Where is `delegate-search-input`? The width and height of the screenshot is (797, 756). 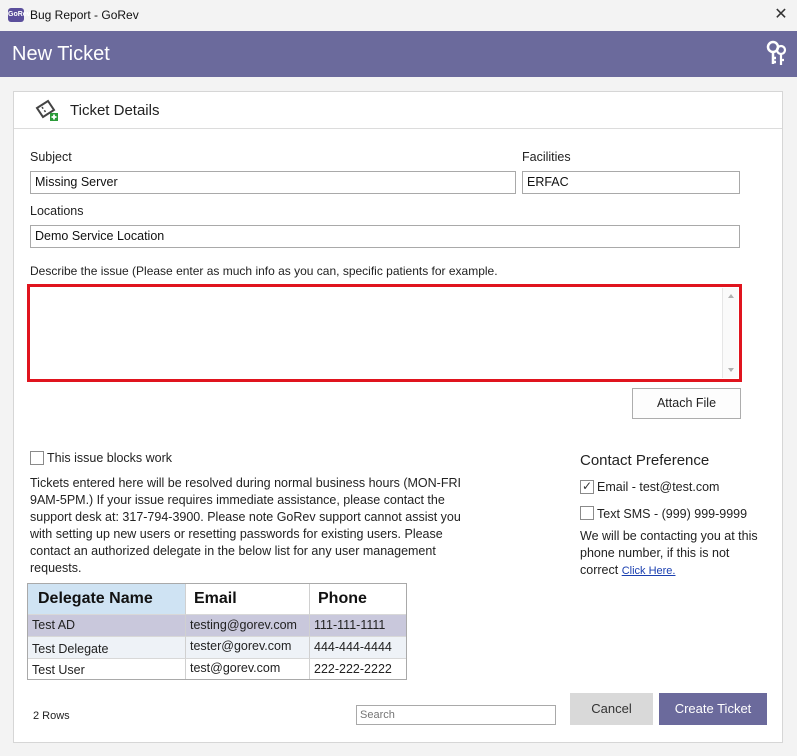
delegate-search-input is located at coordinates (456, 715).